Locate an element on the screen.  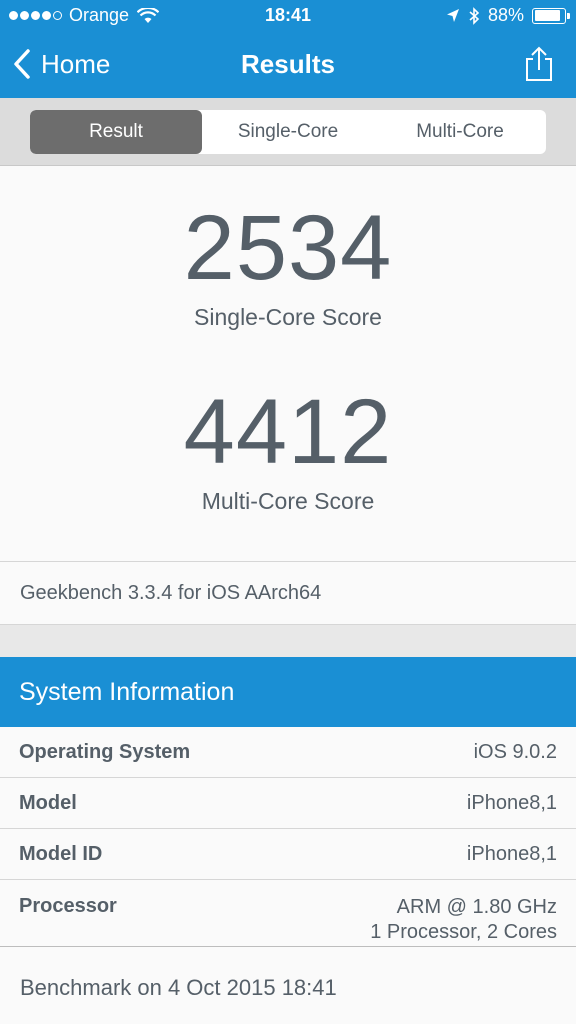
segmented-control-bar: Result Single-Core Multi-Core is located at coordinates (288, 132).